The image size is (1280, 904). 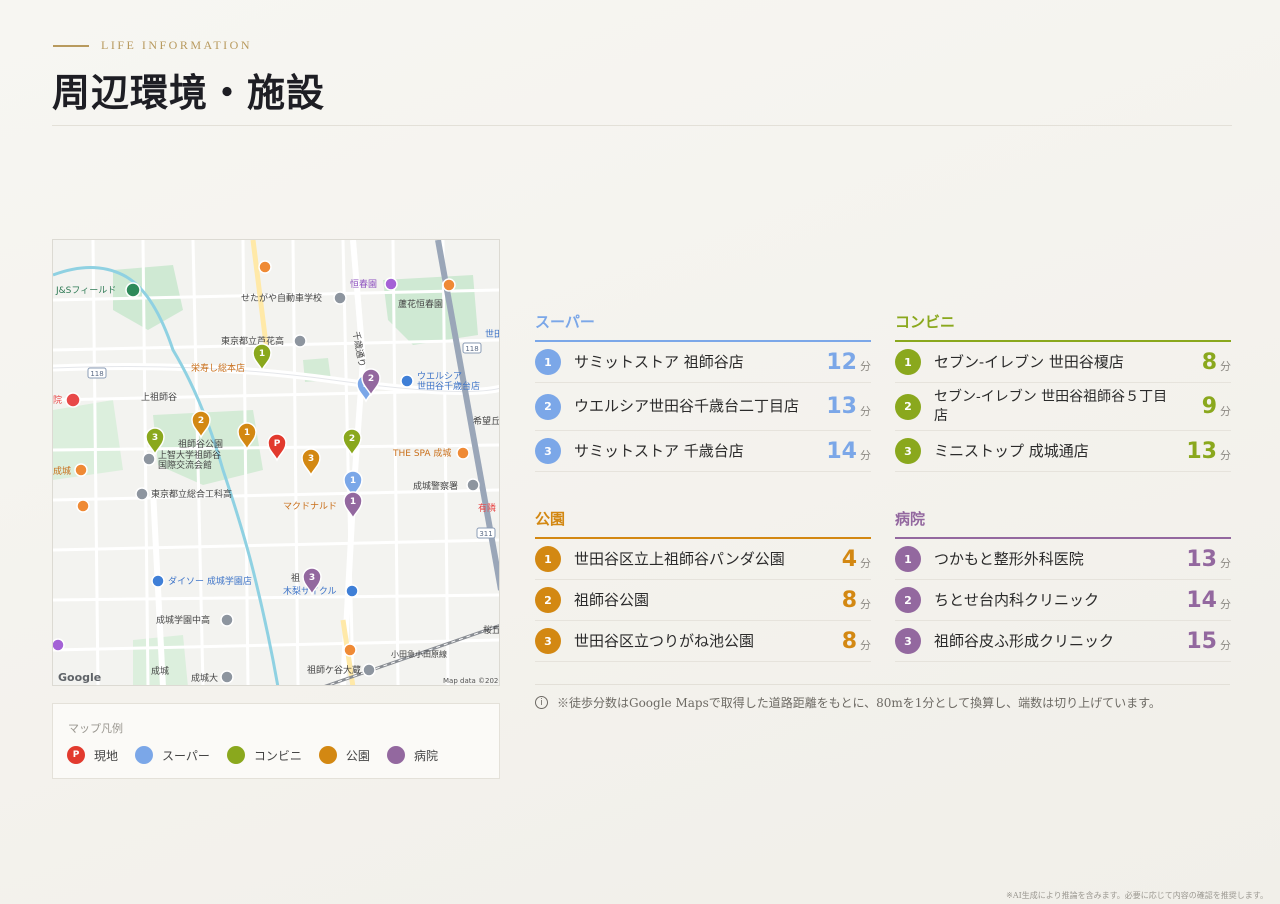 I want to click on legend-item-konbini: コンビニ, so click(x=264, y=755).